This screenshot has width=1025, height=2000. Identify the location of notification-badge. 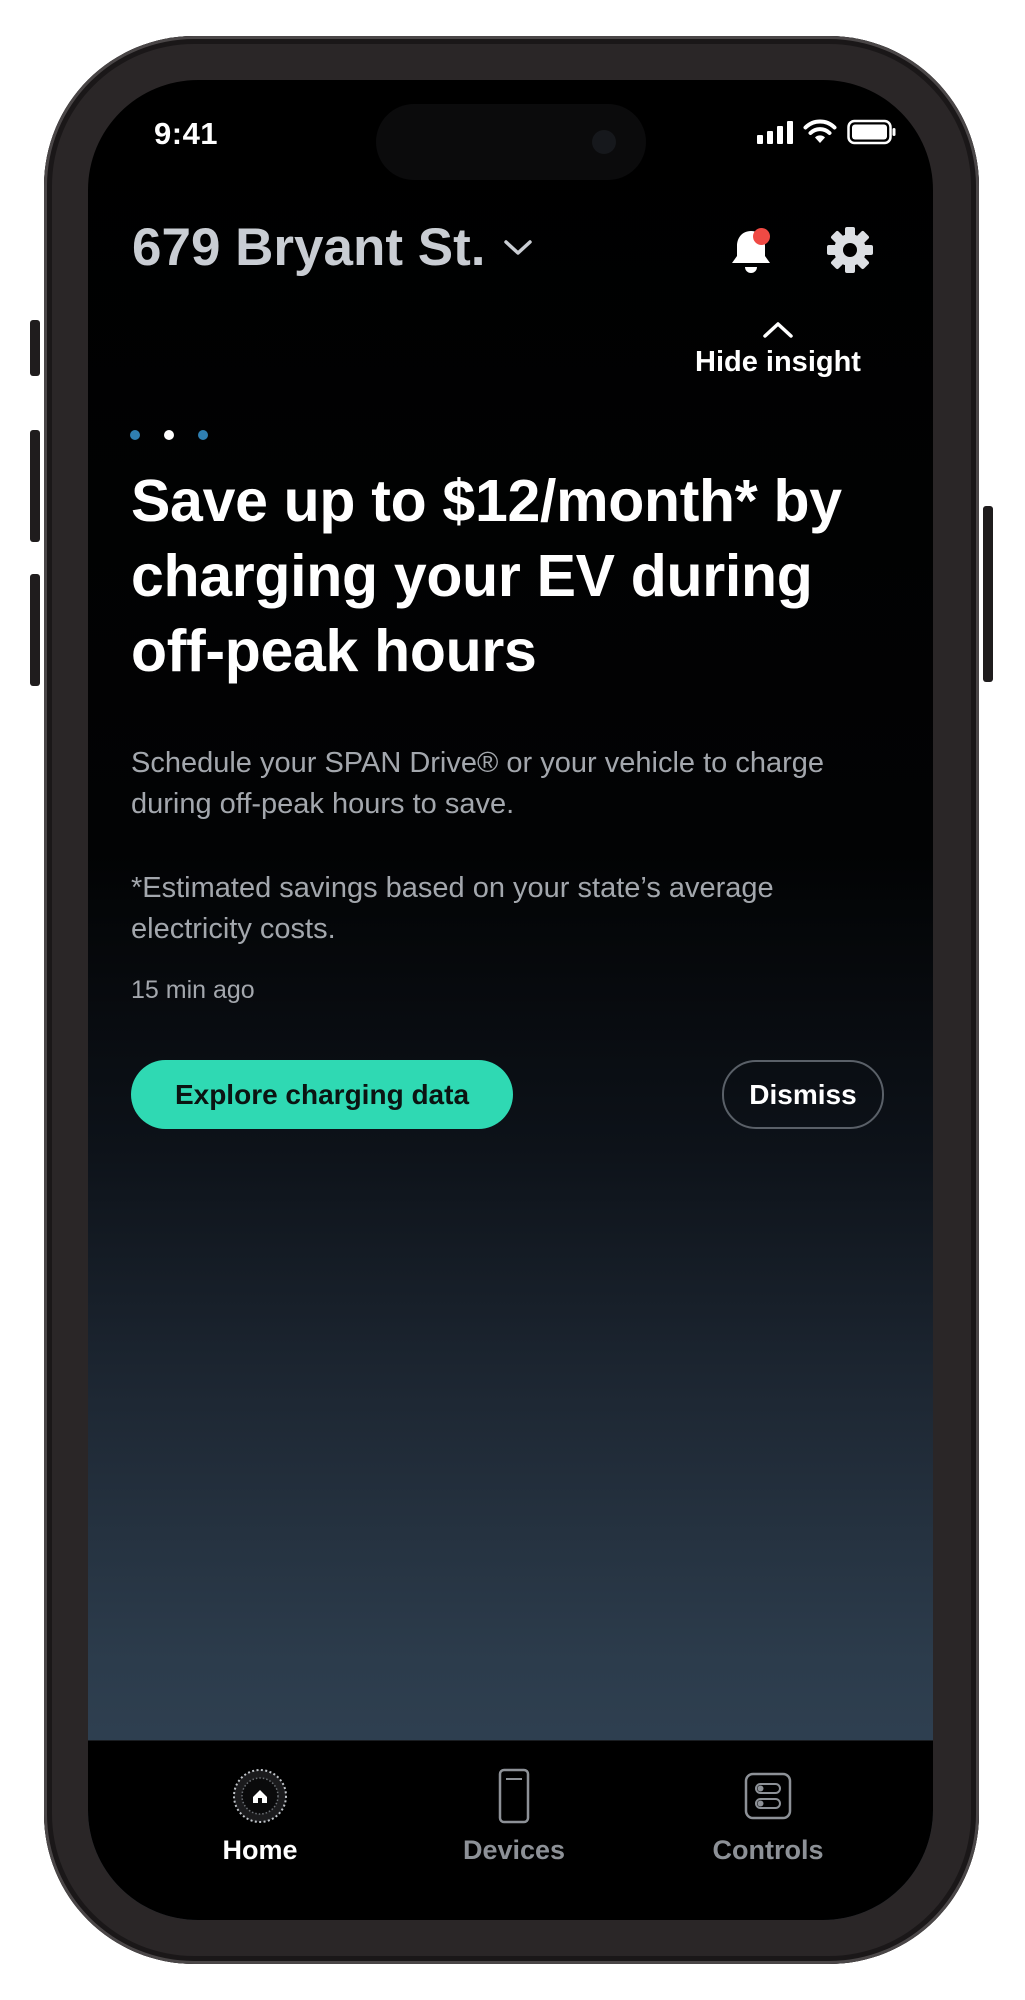
(761, 236).